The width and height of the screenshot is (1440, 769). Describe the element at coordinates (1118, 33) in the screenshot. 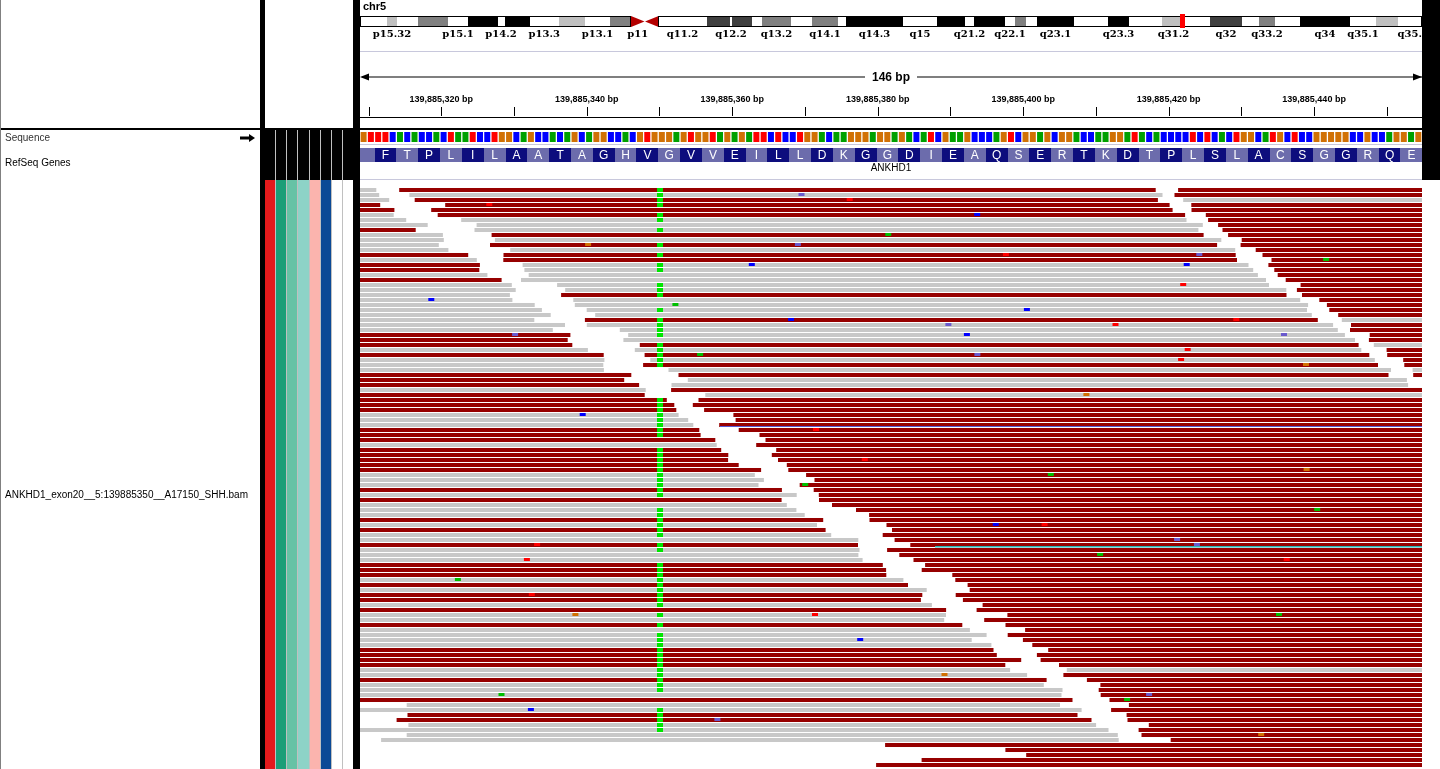

I see `band-label: q23.3` at that location.